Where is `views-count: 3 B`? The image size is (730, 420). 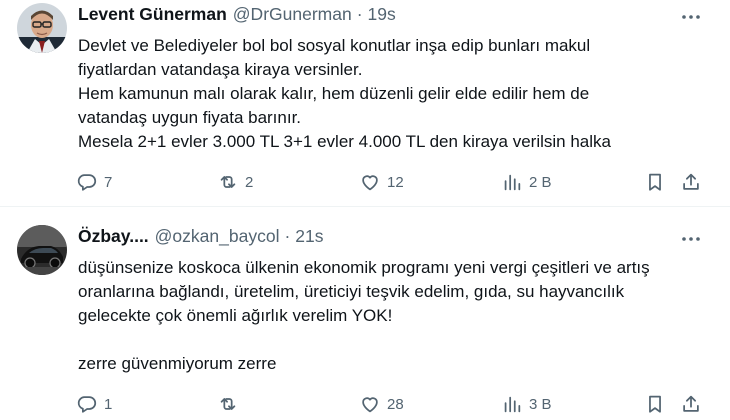
views-count: 3 B is located at coordinates (540, 404).